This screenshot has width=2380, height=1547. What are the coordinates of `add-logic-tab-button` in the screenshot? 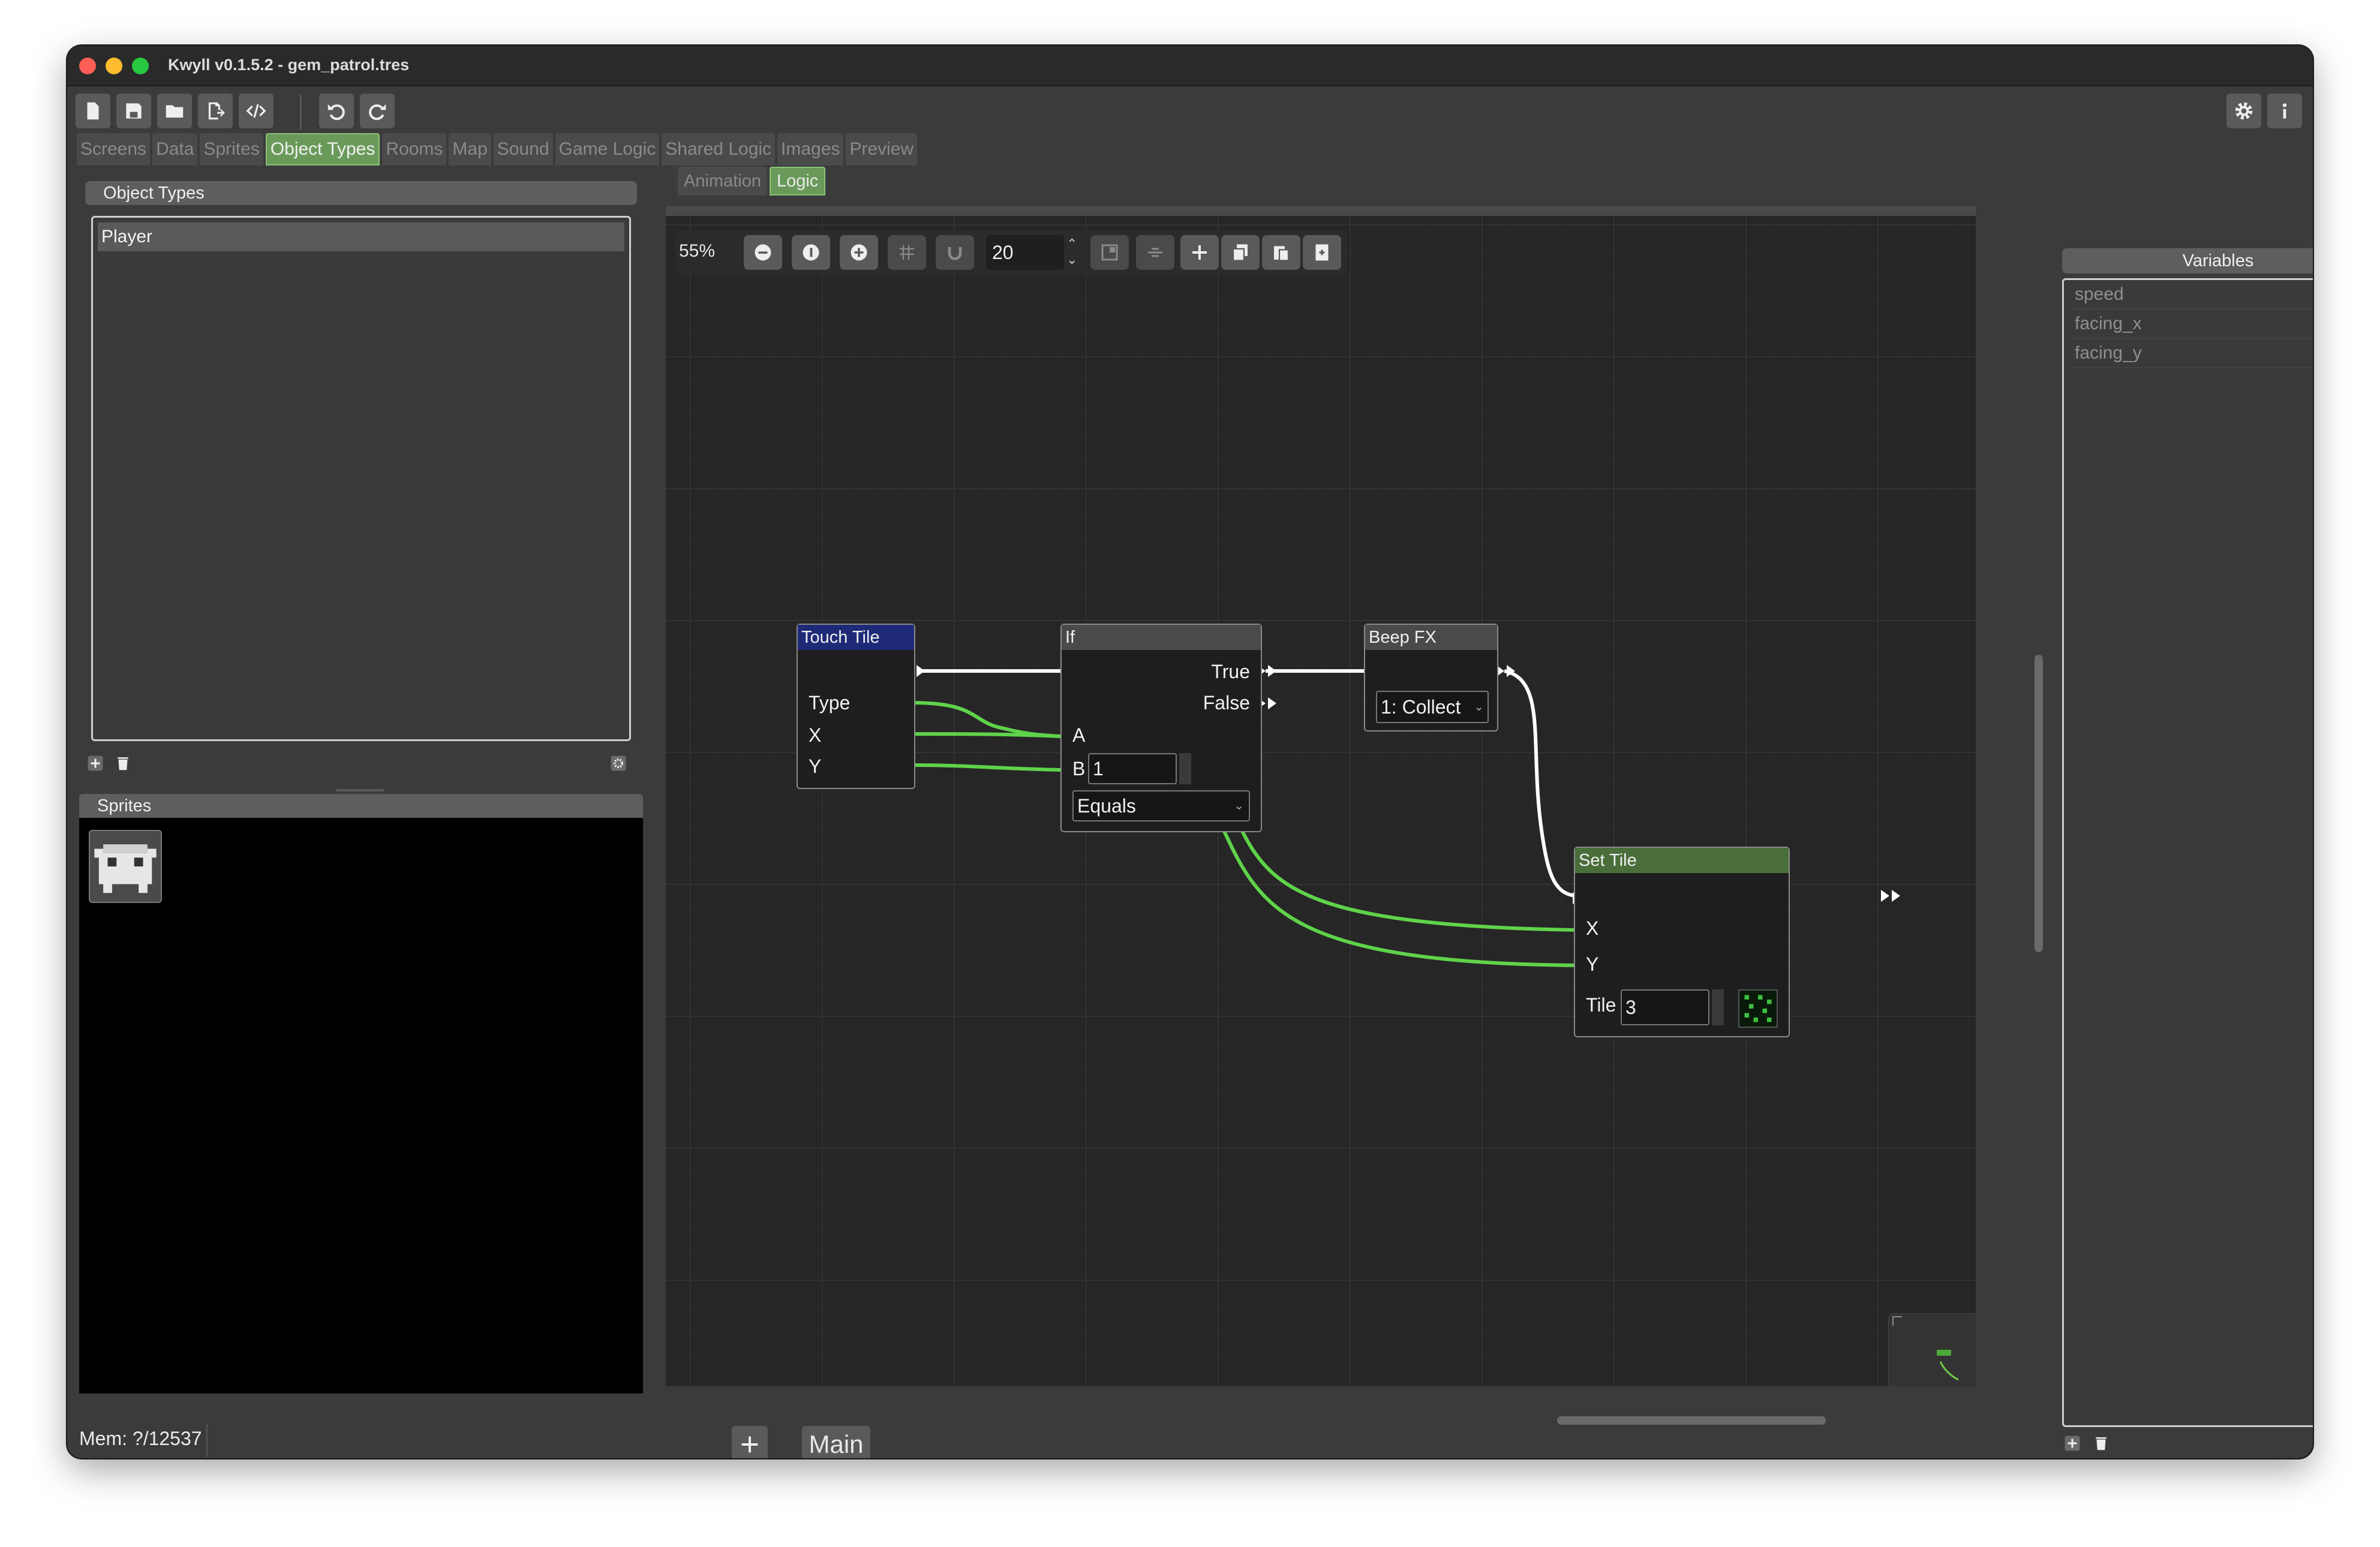 It's located at (750, 1442).